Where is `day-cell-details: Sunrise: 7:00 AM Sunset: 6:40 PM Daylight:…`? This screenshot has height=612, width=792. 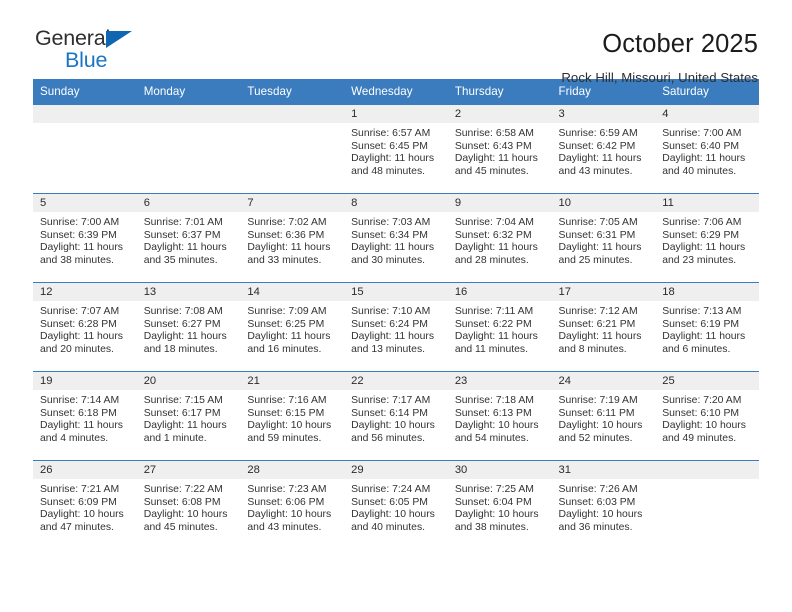 day-cell-details: Sunrise: 7:00 AM Sunset: 6:40 PM Daylight:… is located at coordinates (707, 150).